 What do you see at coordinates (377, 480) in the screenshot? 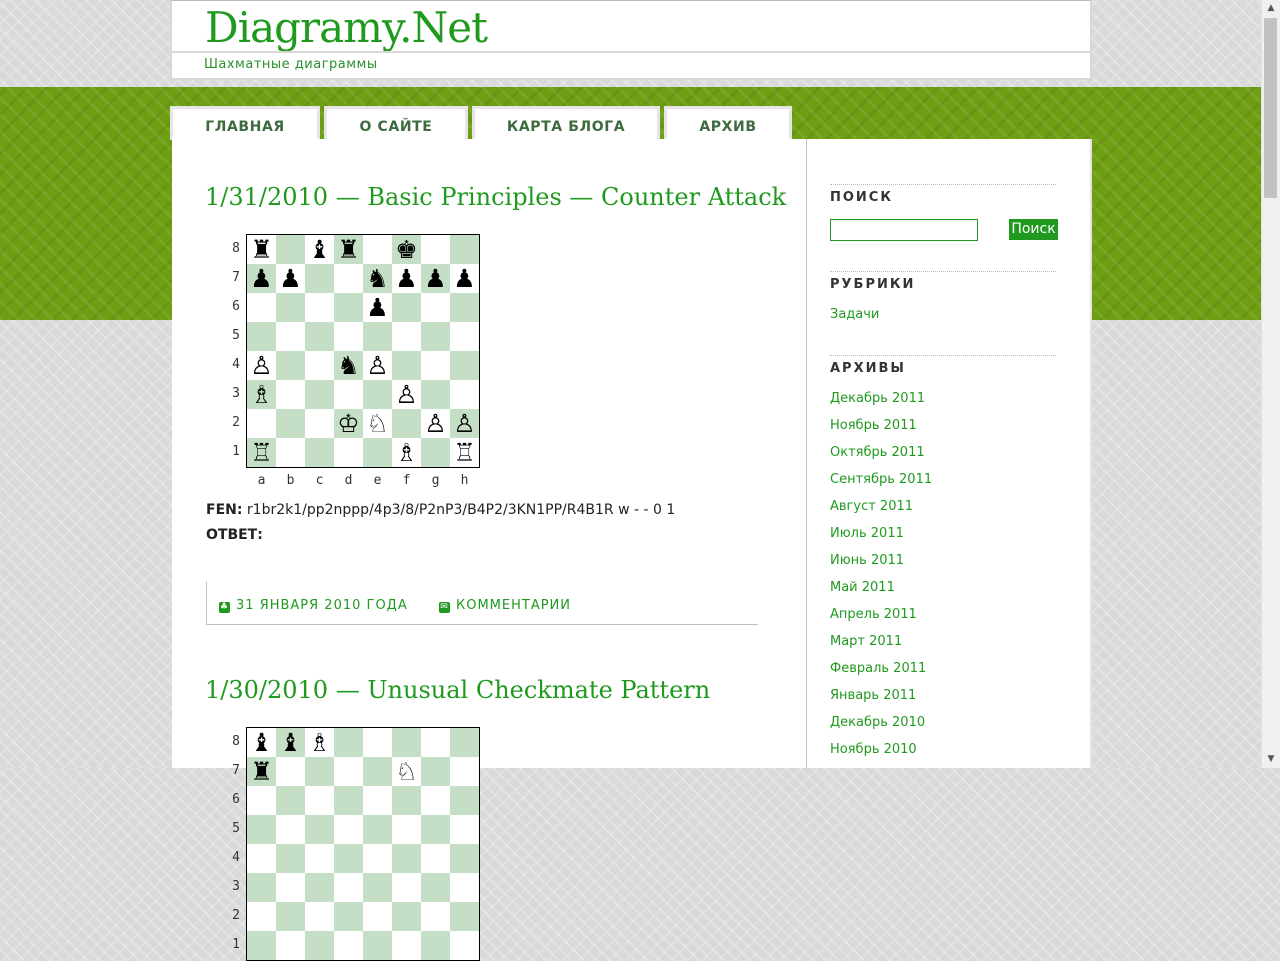
I see `file-label: e` at bounding box center [377, 480].